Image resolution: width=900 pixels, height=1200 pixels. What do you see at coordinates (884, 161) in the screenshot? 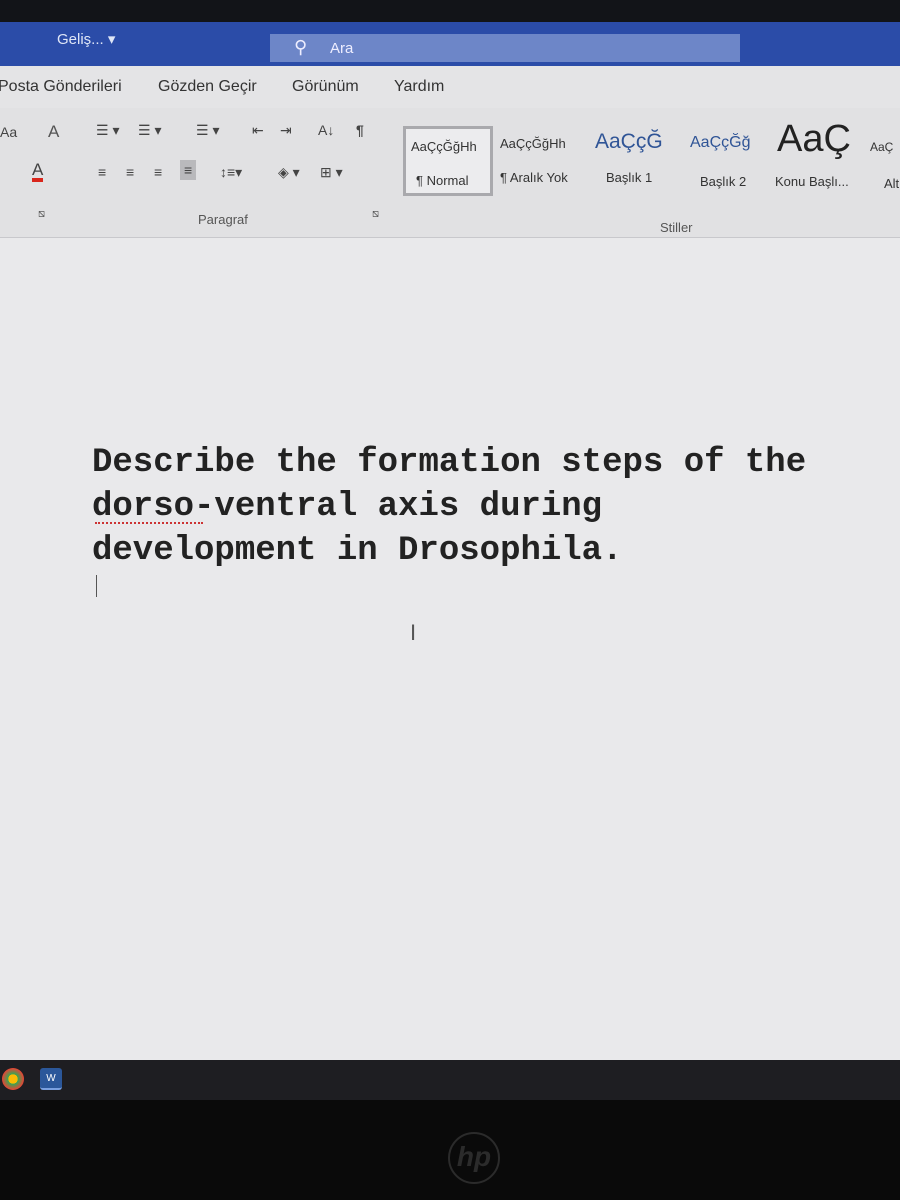
I see `style-subtitle: AaÇ Alt` at bounding box center [884, 161].